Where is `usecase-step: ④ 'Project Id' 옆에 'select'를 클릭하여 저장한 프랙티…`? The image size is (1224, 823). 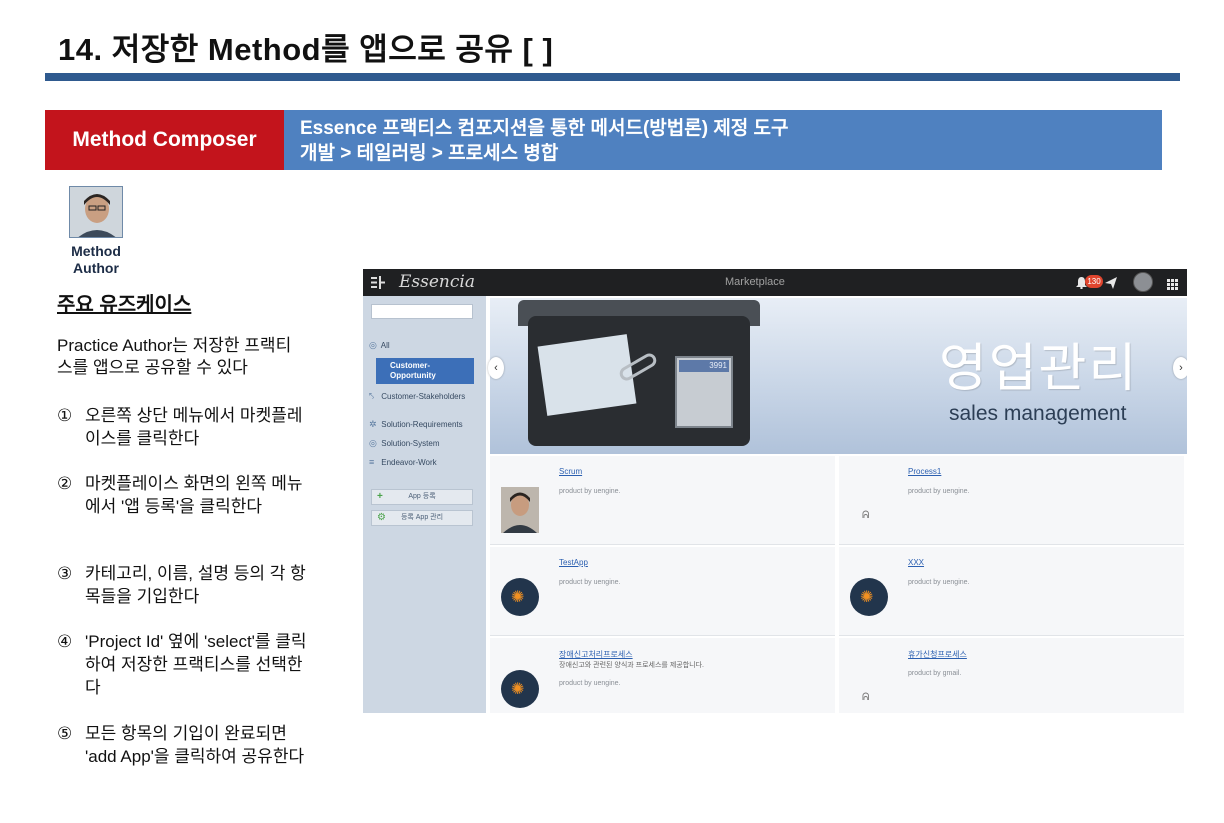 usecase-step: ④ 'Project Id' 옆에 'select'를 클릭하여 저장한 프랙티… is located at coordinates (182, 664).